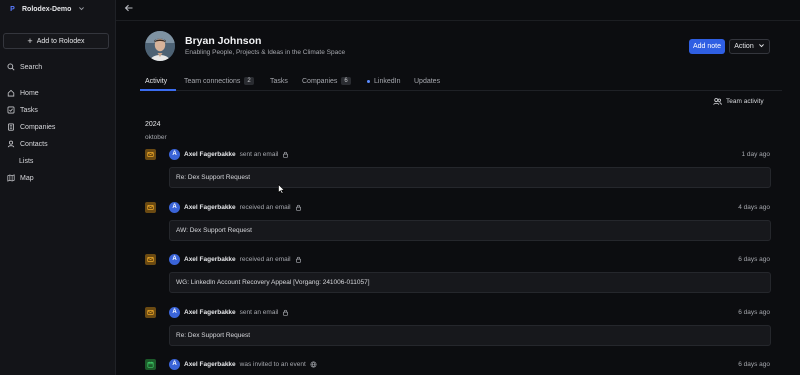 The width and height of the screenshot is (800, 375). I want to click on add-note-button: Add note, so click(707, 46).